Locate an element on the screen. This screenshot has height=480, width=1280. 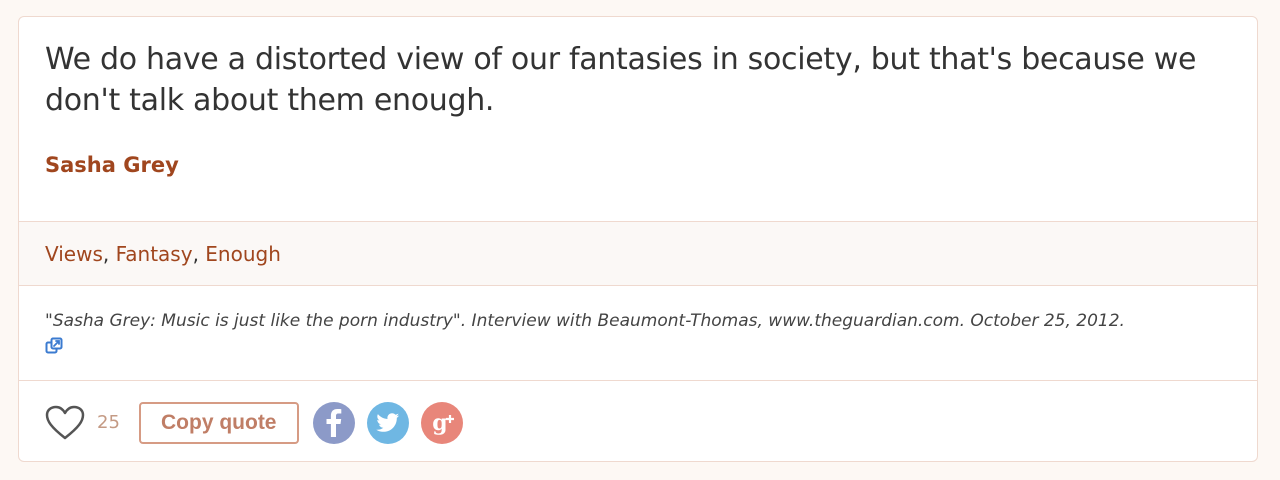
google-plus-icon: g is located at coordinates (441, 422).